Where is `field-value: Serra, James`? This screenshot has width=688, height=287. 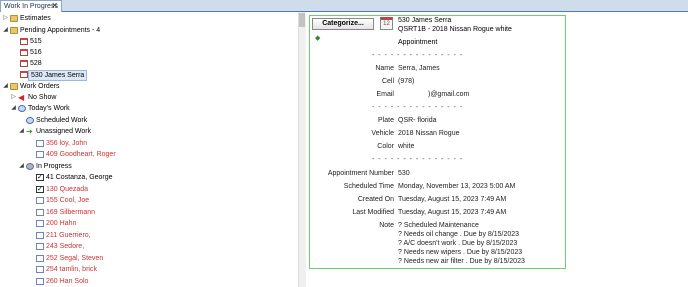 field-value: Serra, James is located at coordinates (419, 68).